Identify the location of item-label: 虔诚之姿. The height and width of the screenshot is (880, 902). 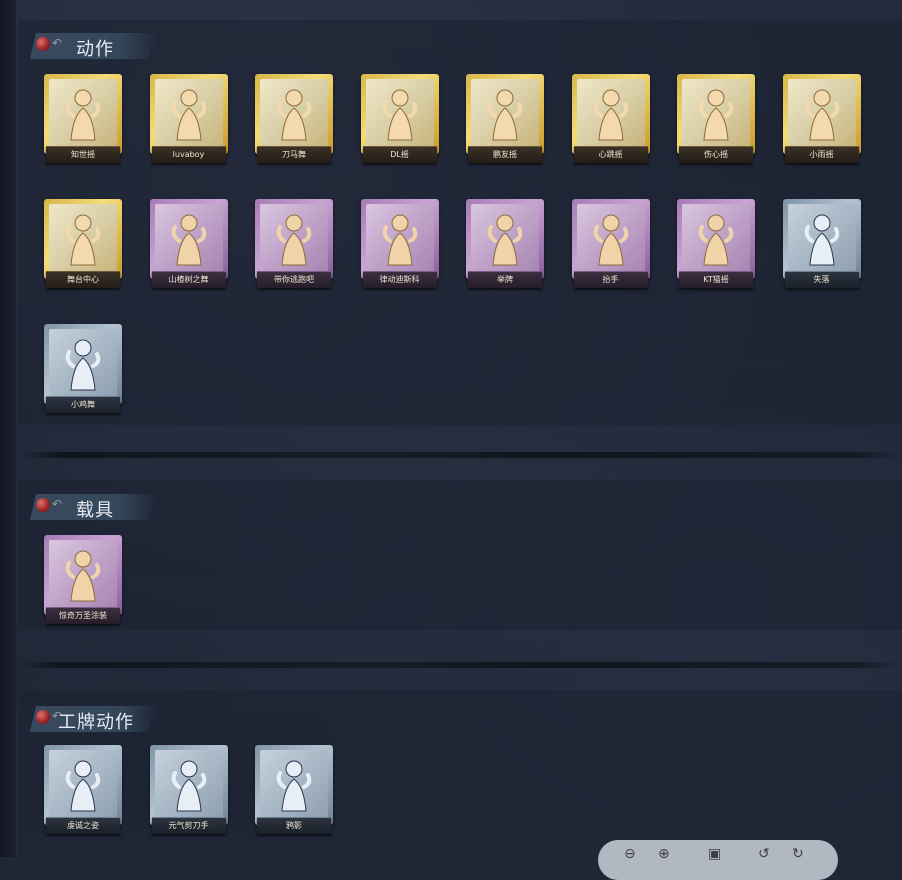
(83, 825).